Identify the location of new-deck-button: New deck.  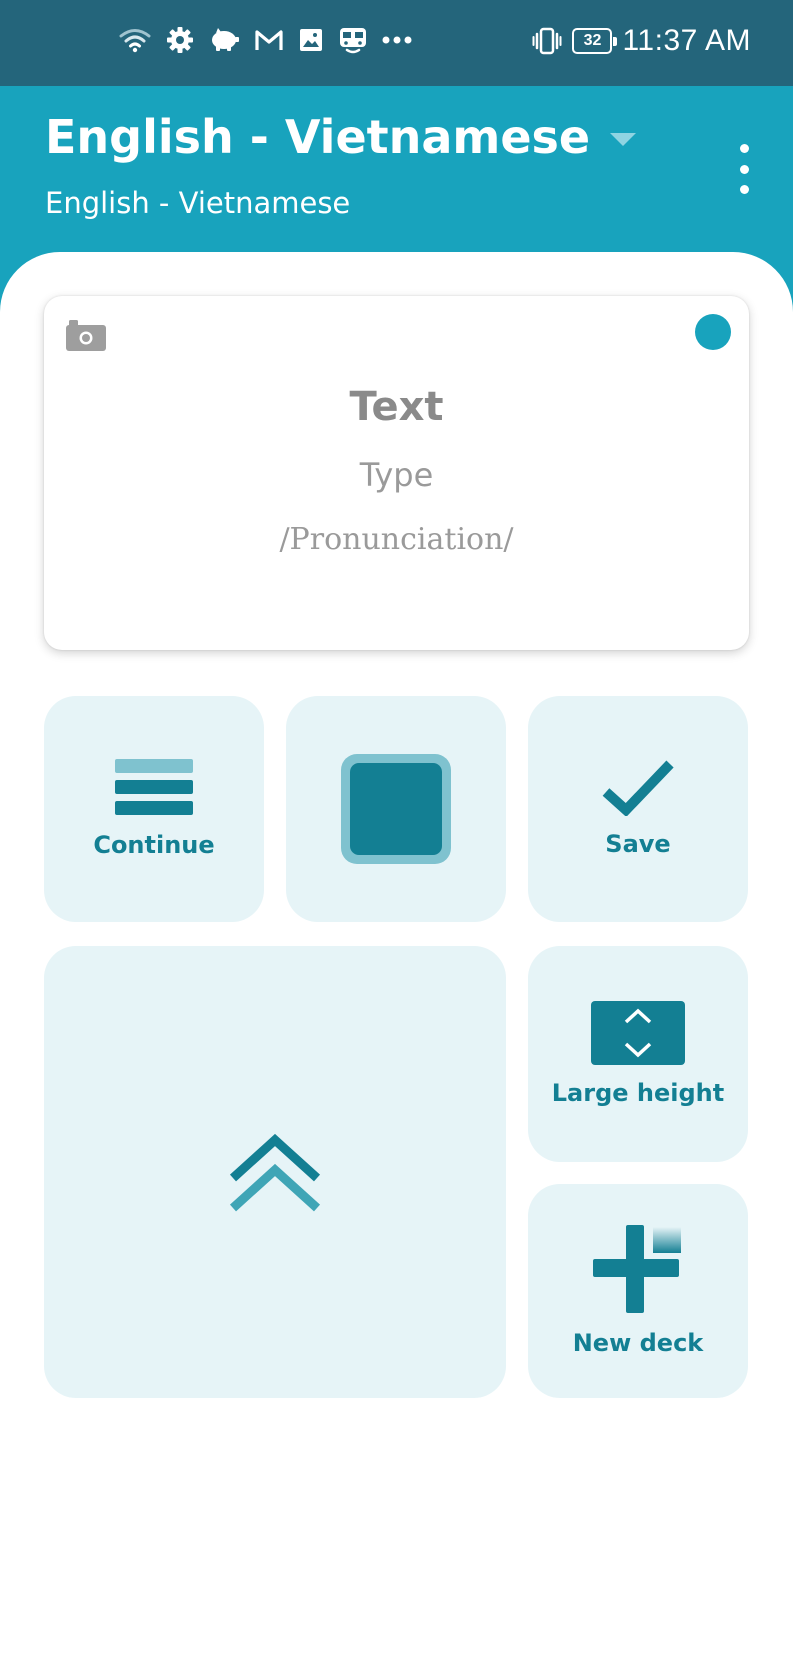
(638, 1291).